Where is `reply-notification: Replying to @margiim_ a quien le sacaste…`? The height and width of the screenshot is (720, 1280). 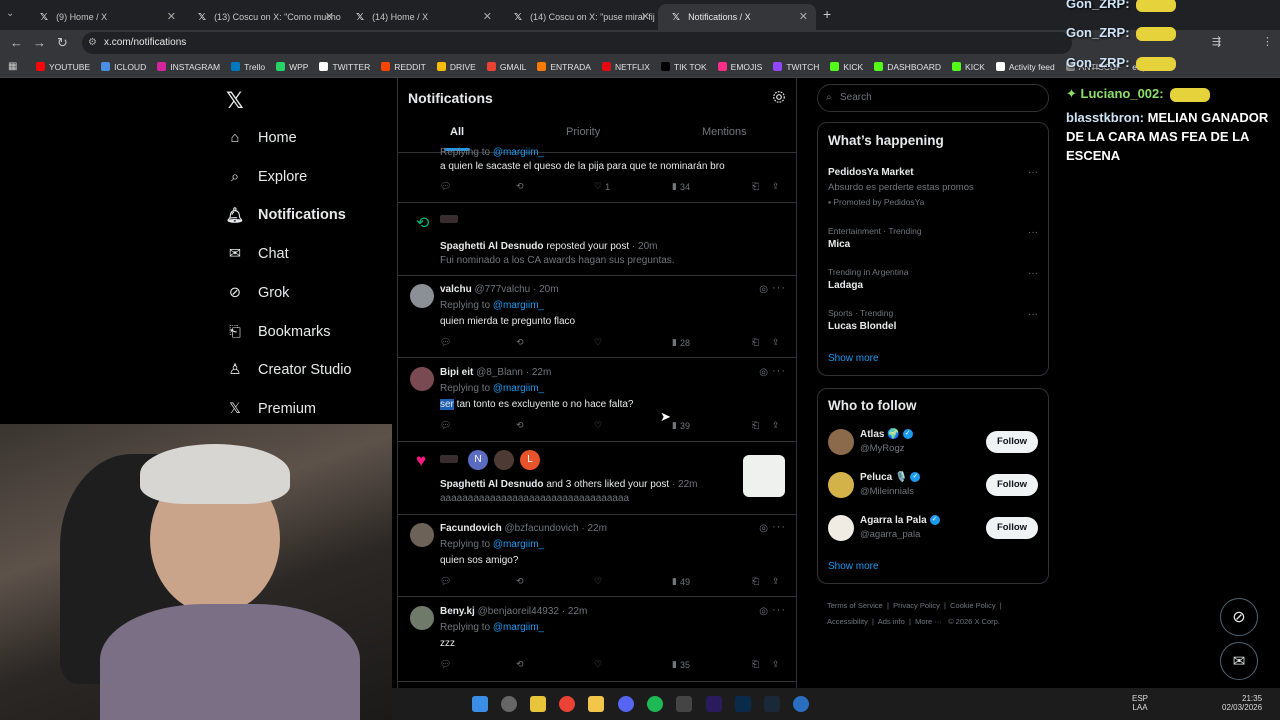
reply-notification: Replying to @margiim_ a quien le sacaste… is located at coordinates (597, 175).